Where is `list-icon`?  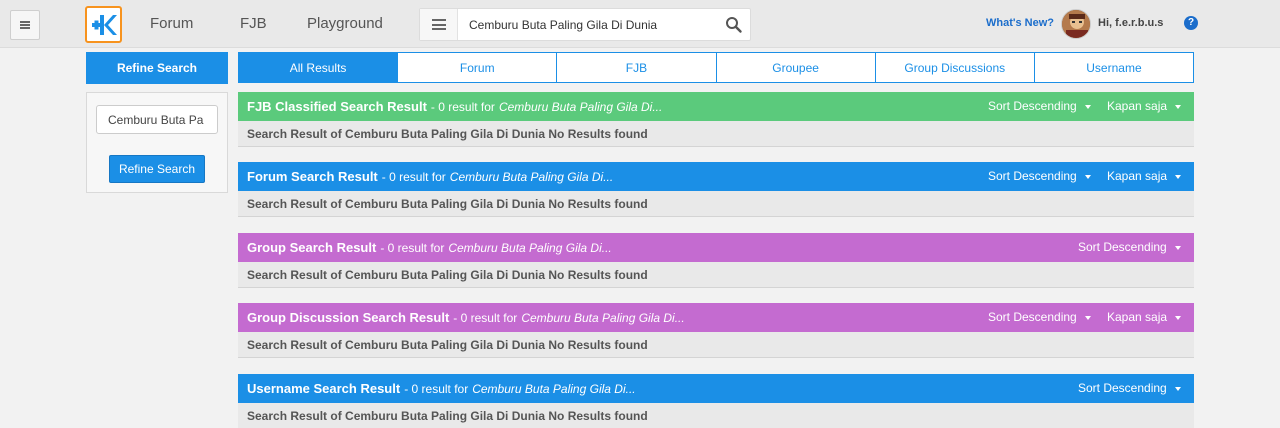
list-icon is located at coordinates (438, 24).